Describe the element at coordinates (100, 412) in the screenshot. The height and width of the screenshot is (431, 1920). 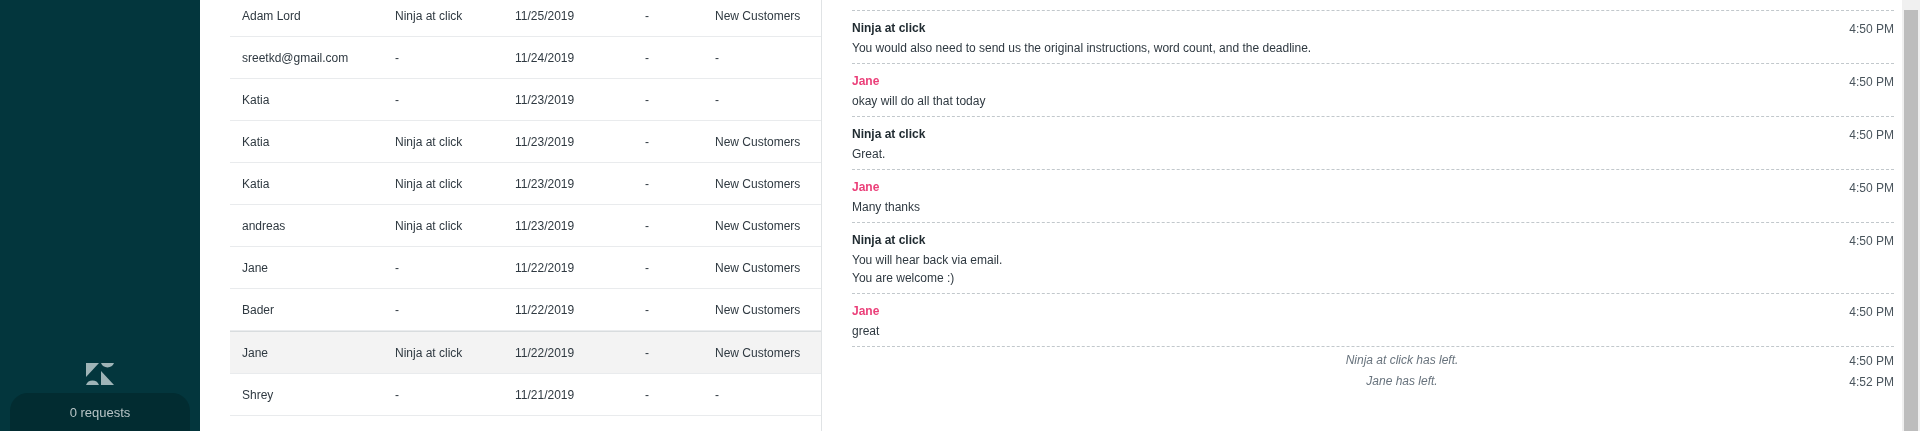
I see `requests-button: 0 requests` at that location.